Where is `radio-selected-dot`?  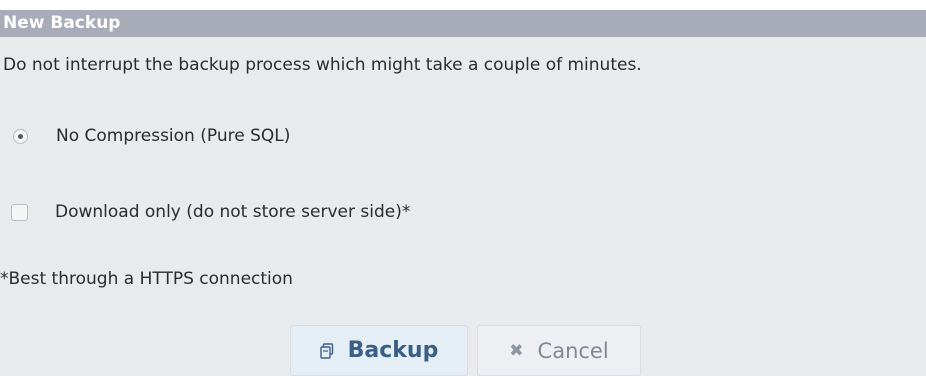
radio-selected-dot is located at coordinates (20, 136).